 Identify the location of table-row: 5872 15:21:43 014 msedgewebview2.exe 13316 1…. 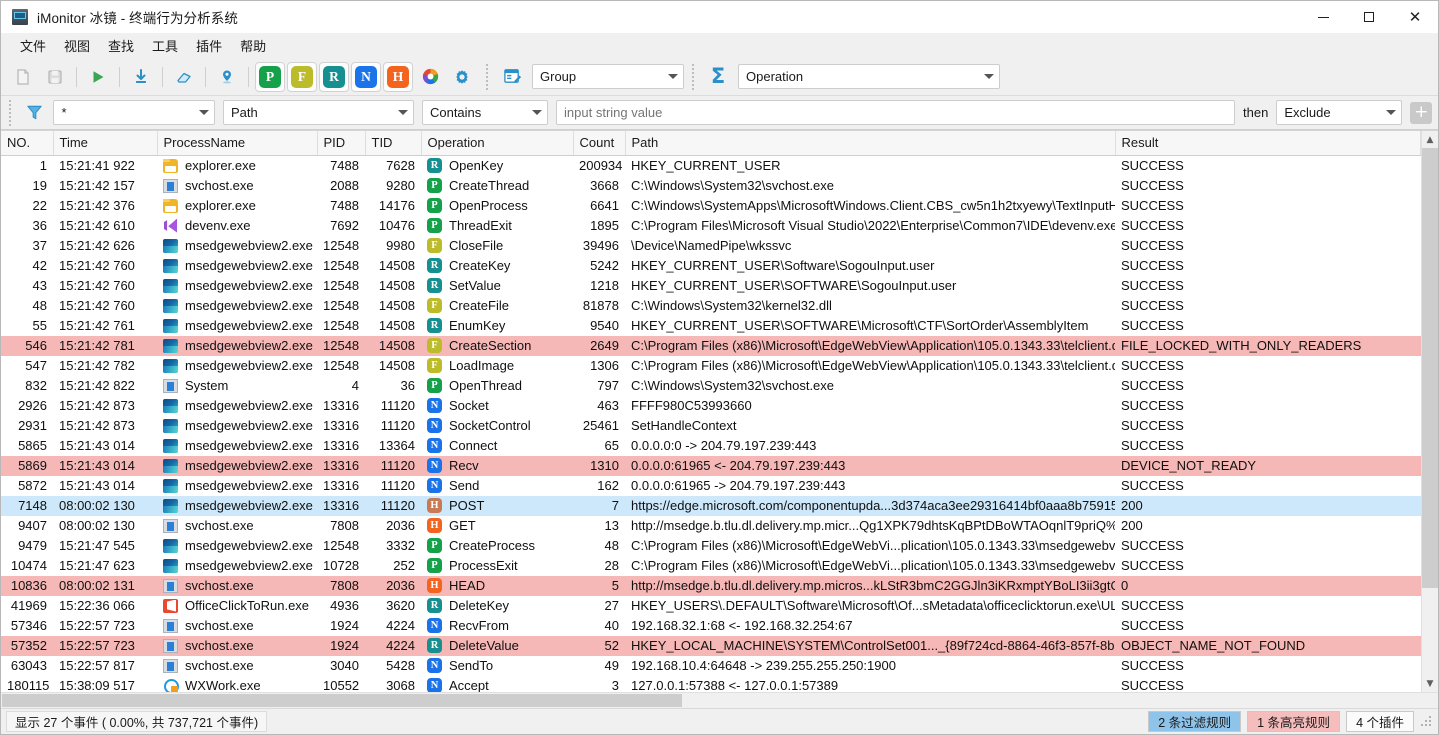
(711, 486).